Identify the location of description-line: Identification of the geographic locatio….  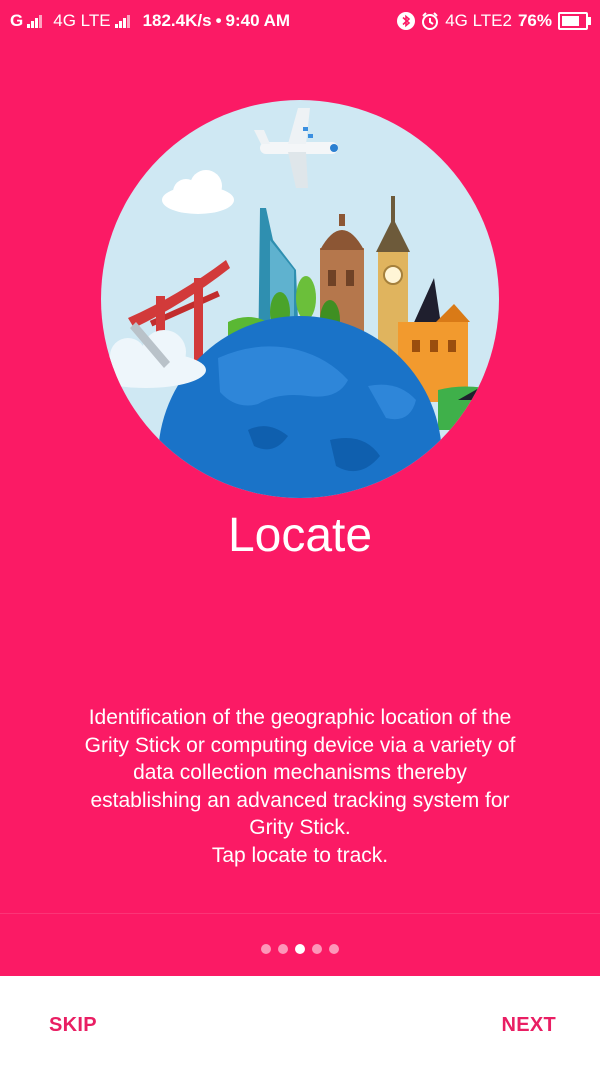
(300, 717).